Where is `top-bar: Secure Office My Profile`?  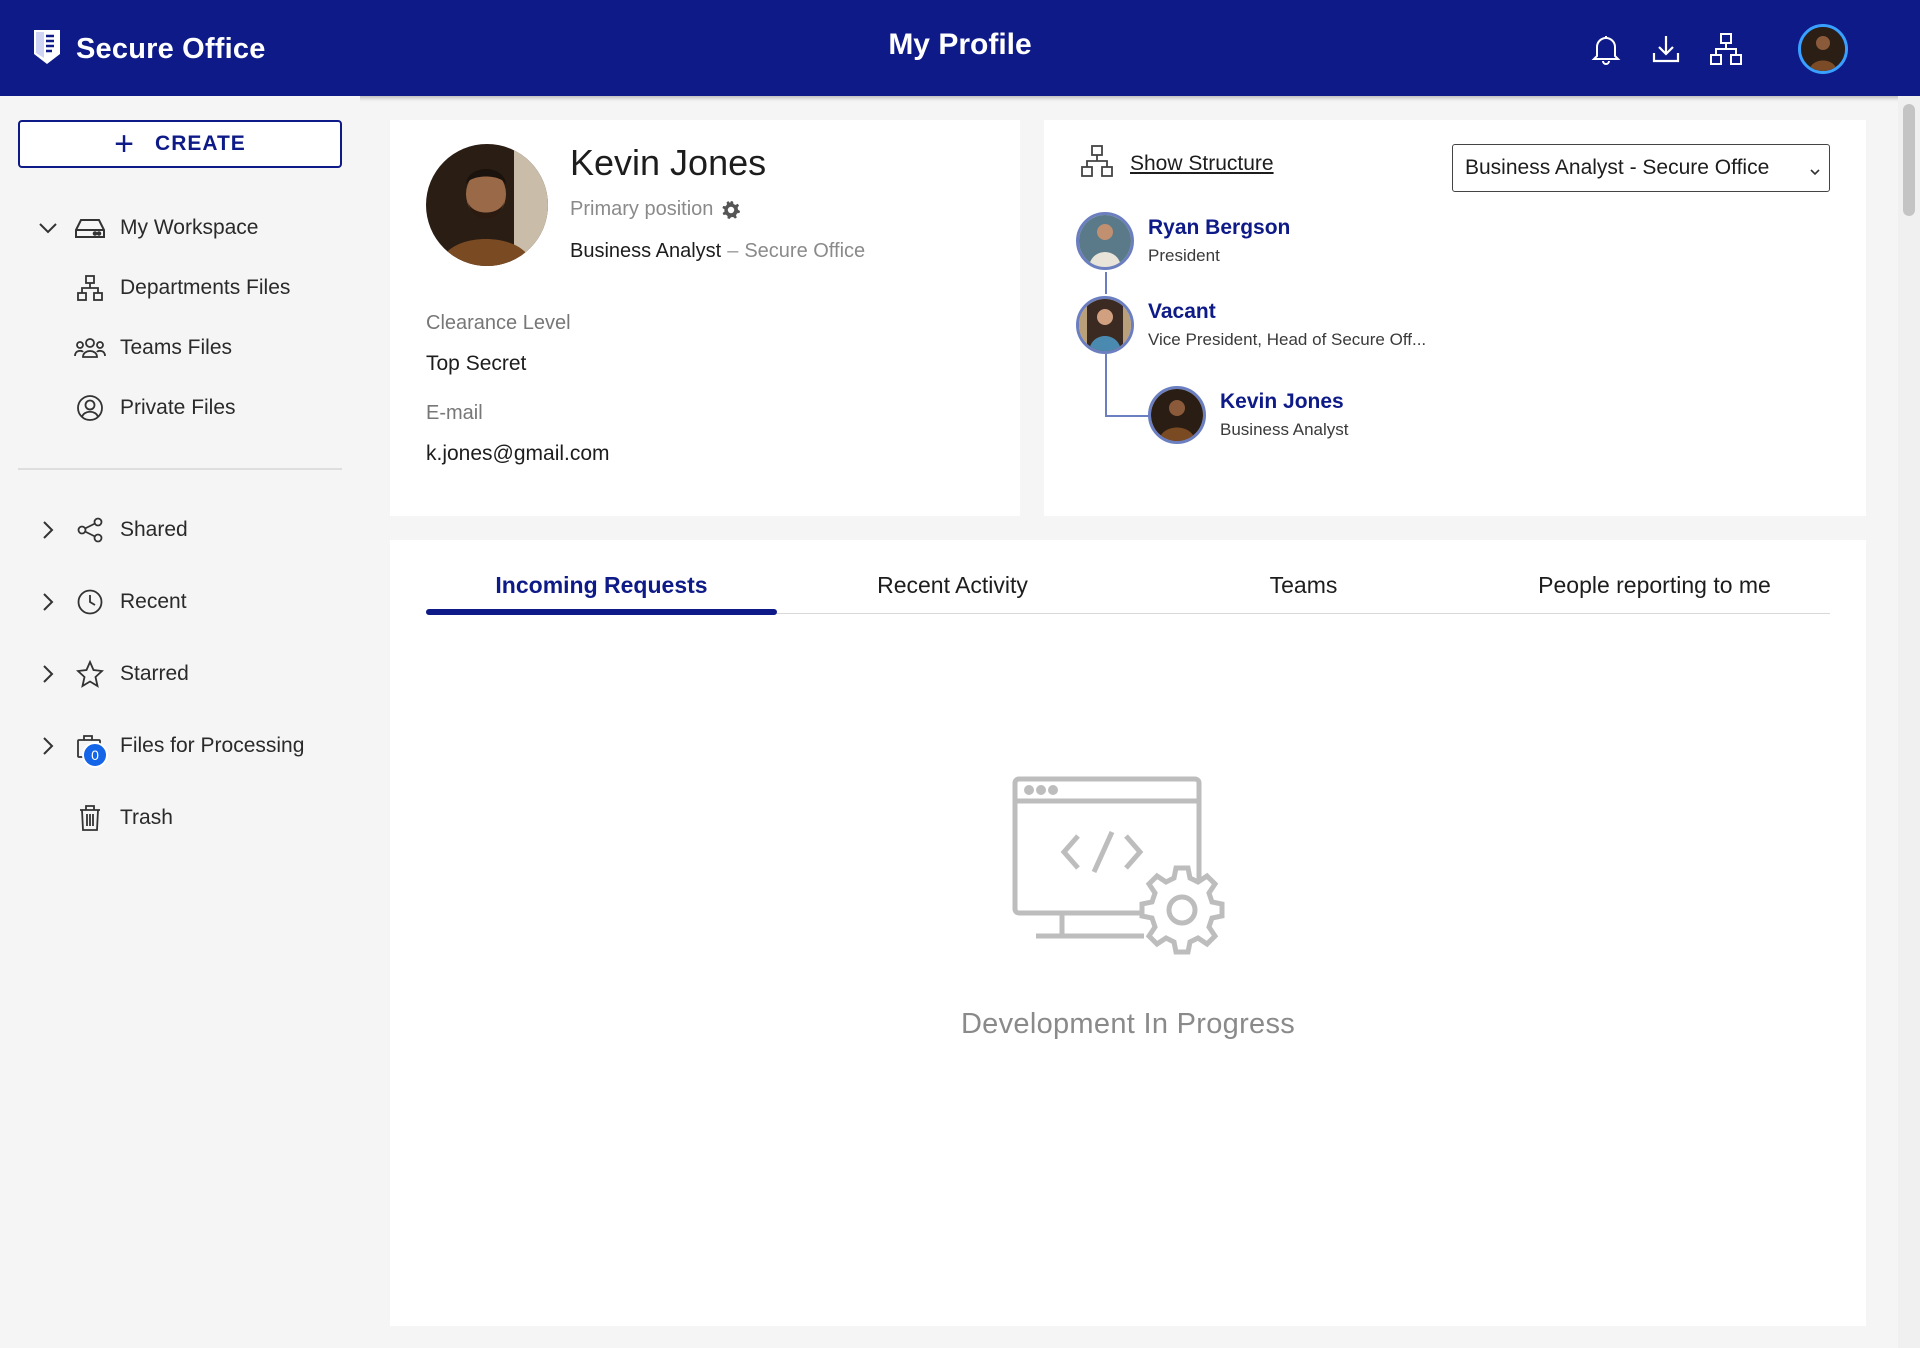 top-bar: Secure Office My Profile is located at coordinates (960, 48).